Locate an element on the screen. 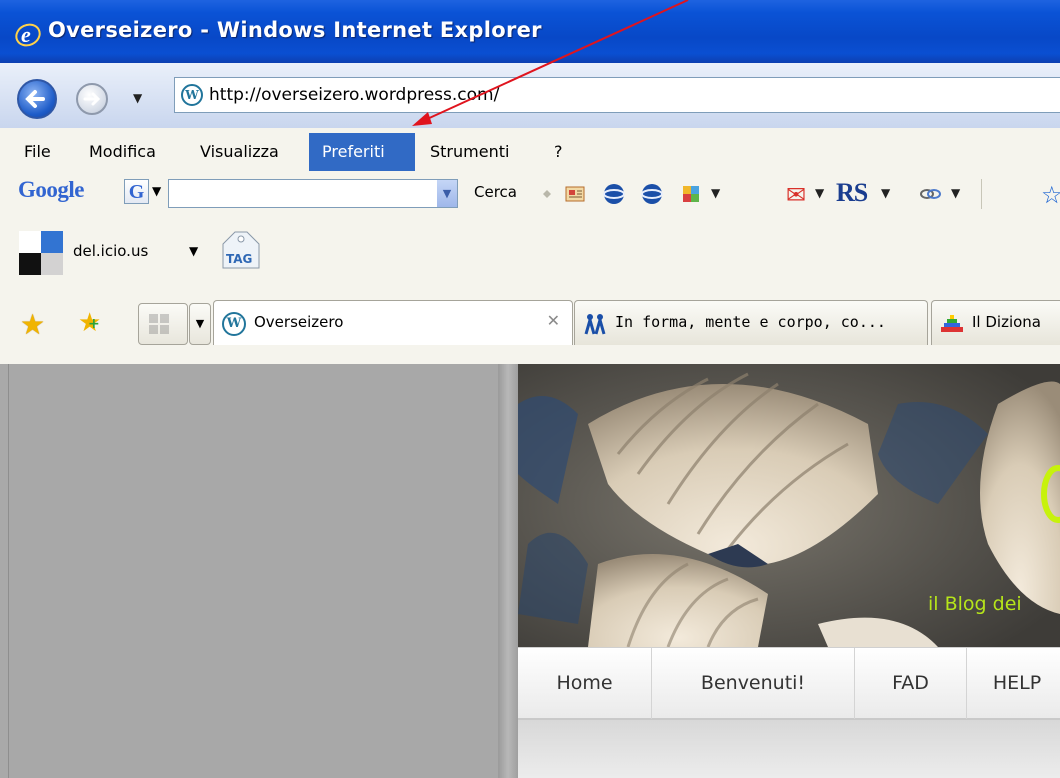  forward-arrow-icon is located at coordinates (92, 99).